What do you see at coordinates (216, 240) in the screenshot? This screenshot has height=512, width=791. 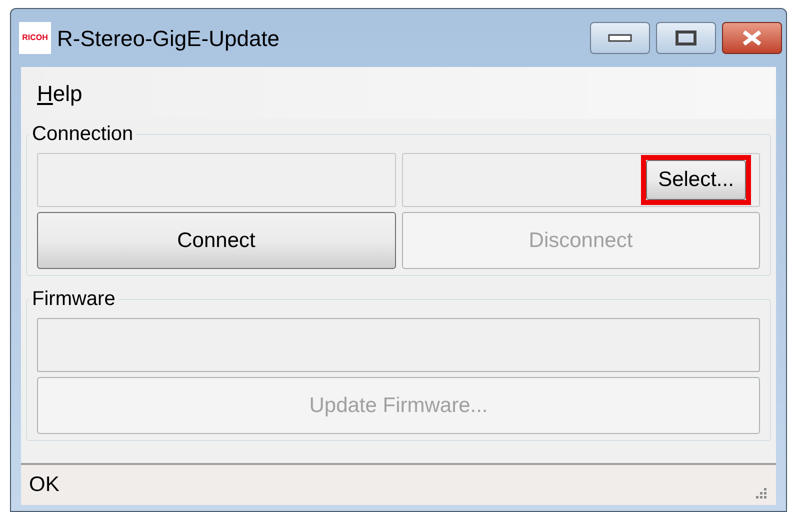 I see `push-button: Connect` at bounding box center [216, 240].